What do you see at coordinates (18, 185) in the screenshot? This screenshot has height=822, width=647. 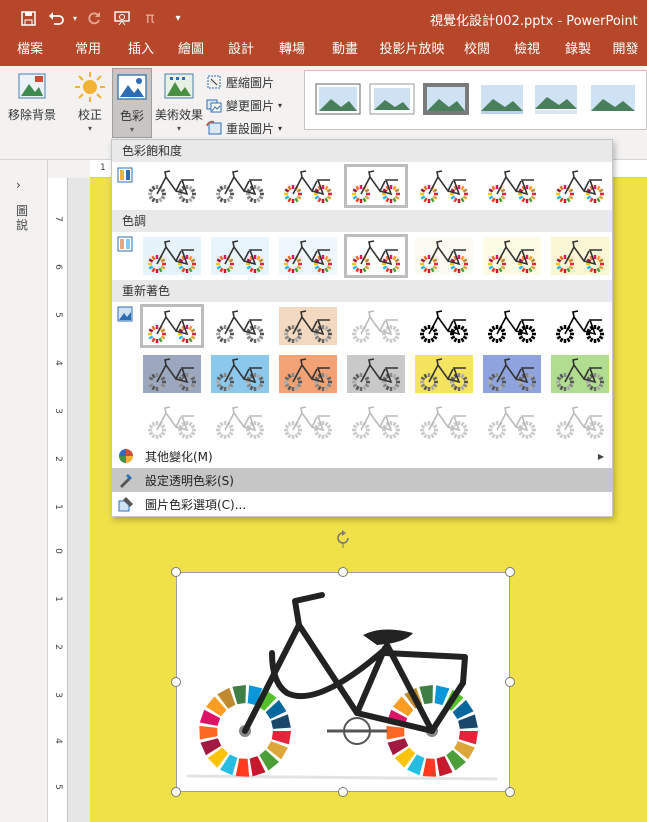 I see `expand-pane-icon: ›` at bounding box center [18, 185].